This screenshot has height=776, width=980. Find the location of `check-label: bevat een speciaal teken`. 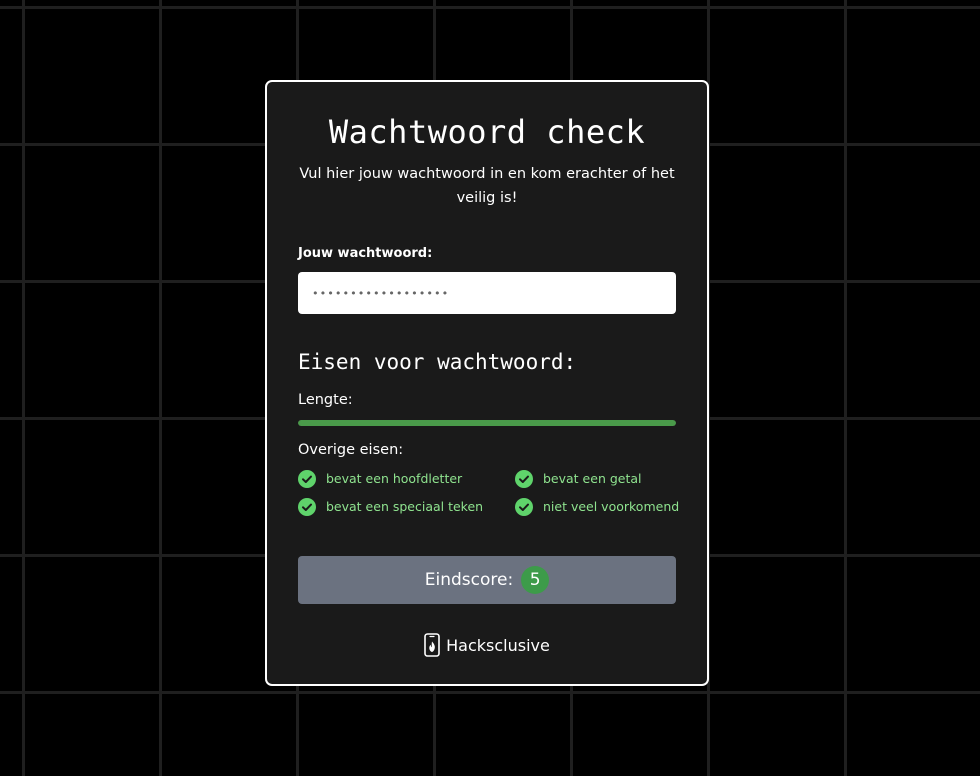

check-label: bevat een speciaal teken is located at coordinates (405, 506).